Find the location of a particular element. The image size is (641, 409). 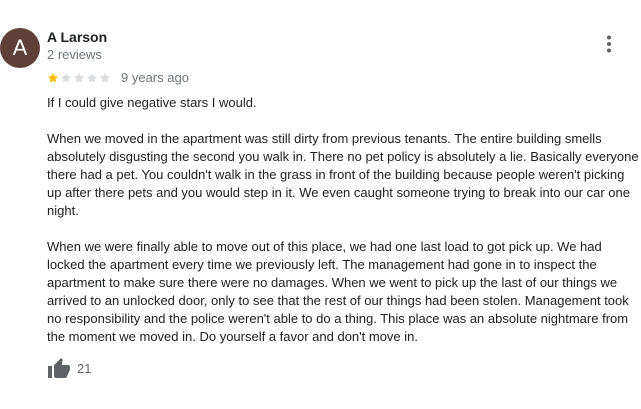

thumbs-up-icon is located at coordinates (59, 368).